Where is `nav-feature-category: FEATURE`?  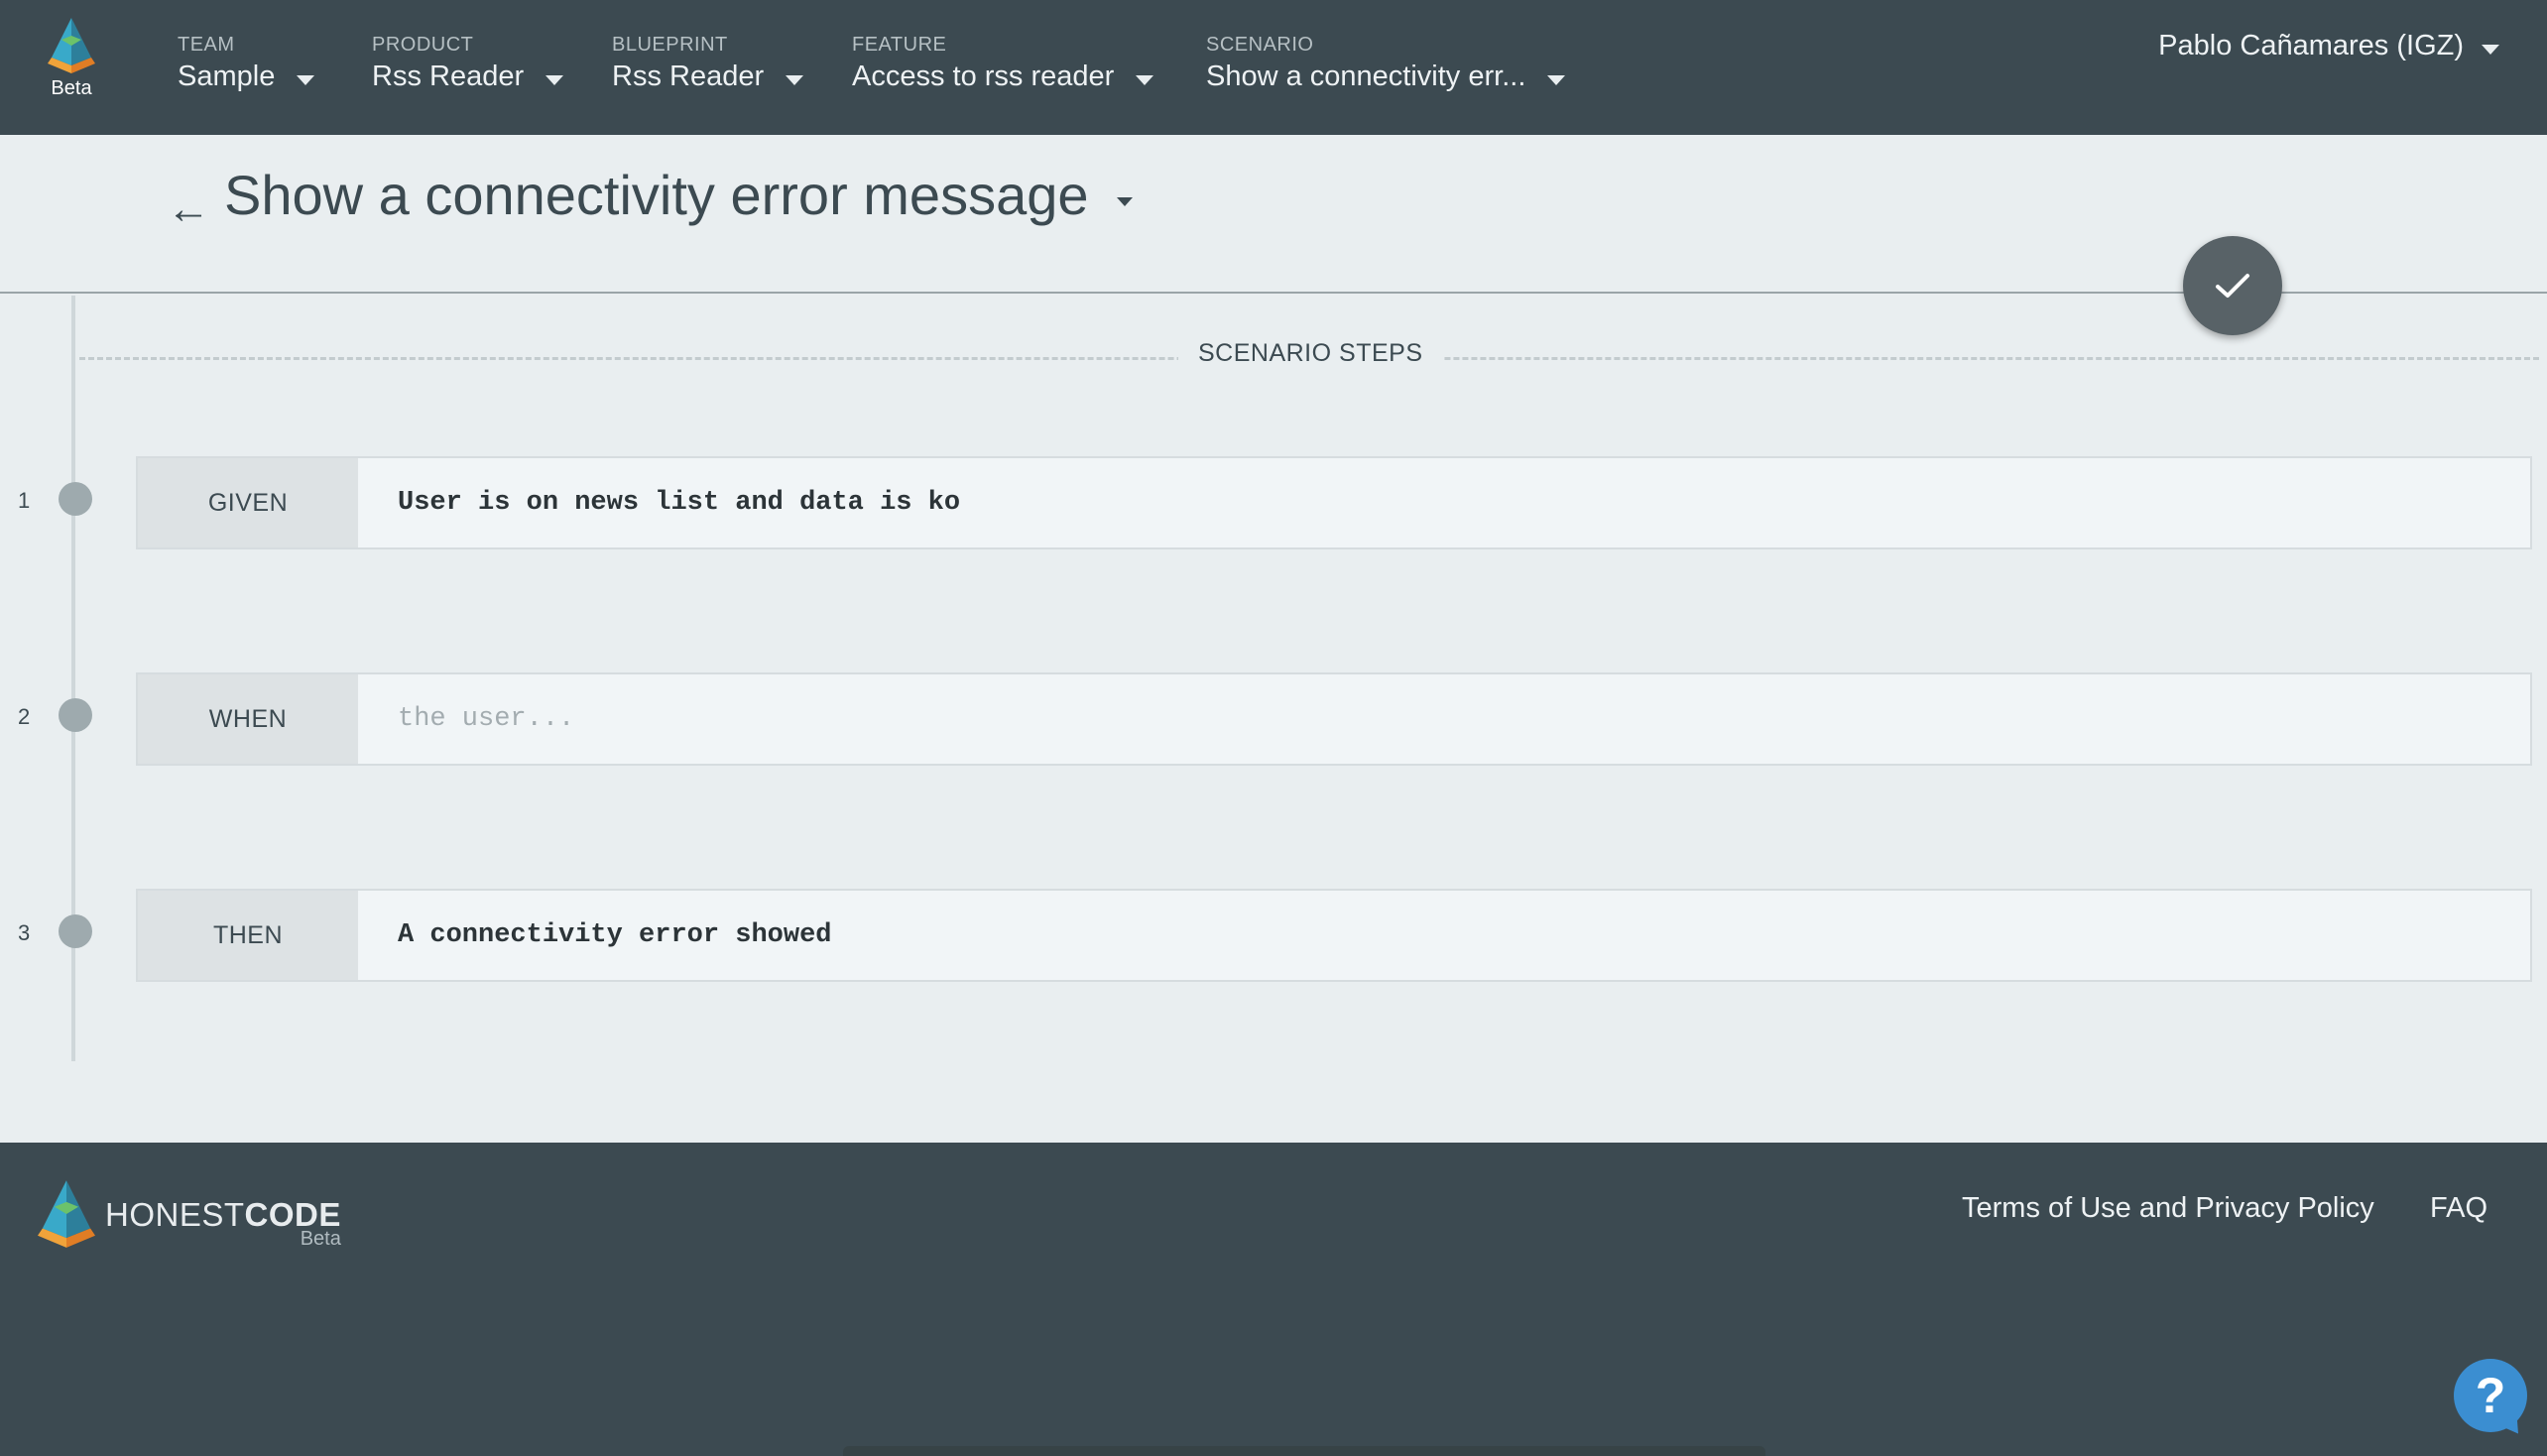
nav-feature-category: FEATURE is located at coordinates (899, 45).